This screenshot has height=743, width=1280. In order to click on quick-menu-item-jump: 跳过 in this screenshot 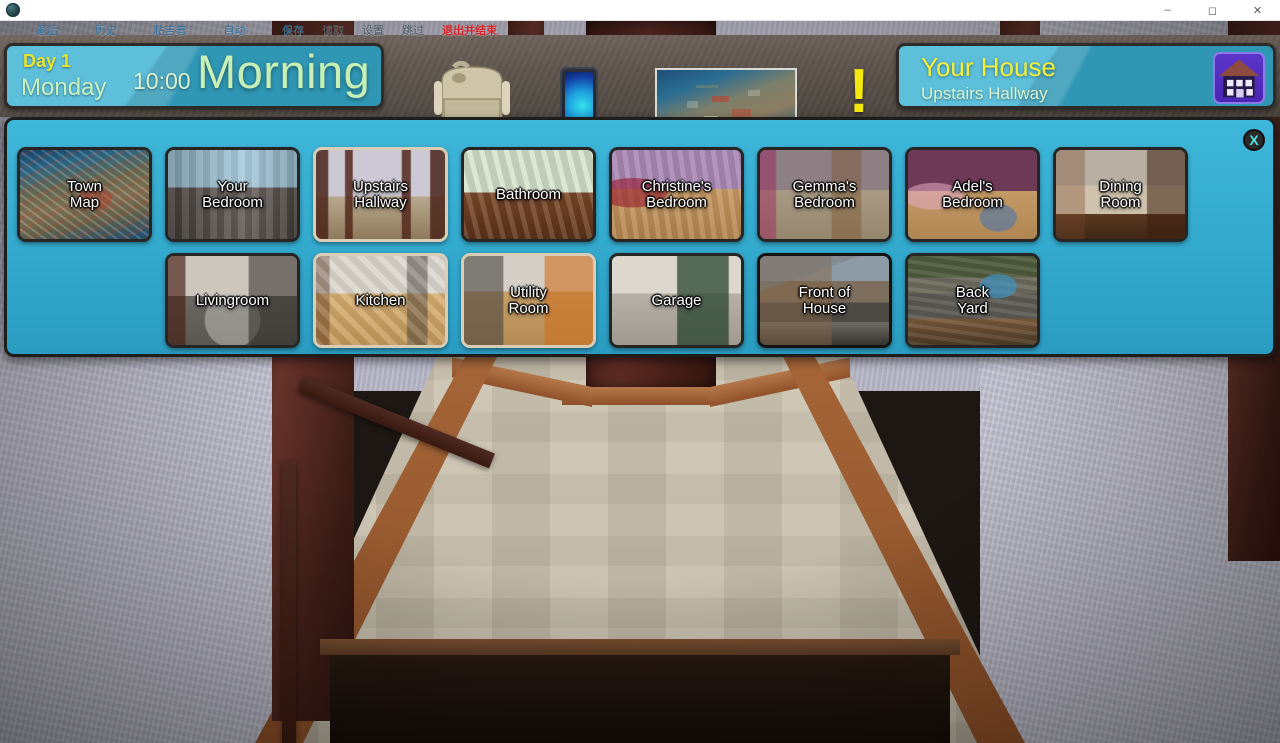, I will do `click(413, 30)`.